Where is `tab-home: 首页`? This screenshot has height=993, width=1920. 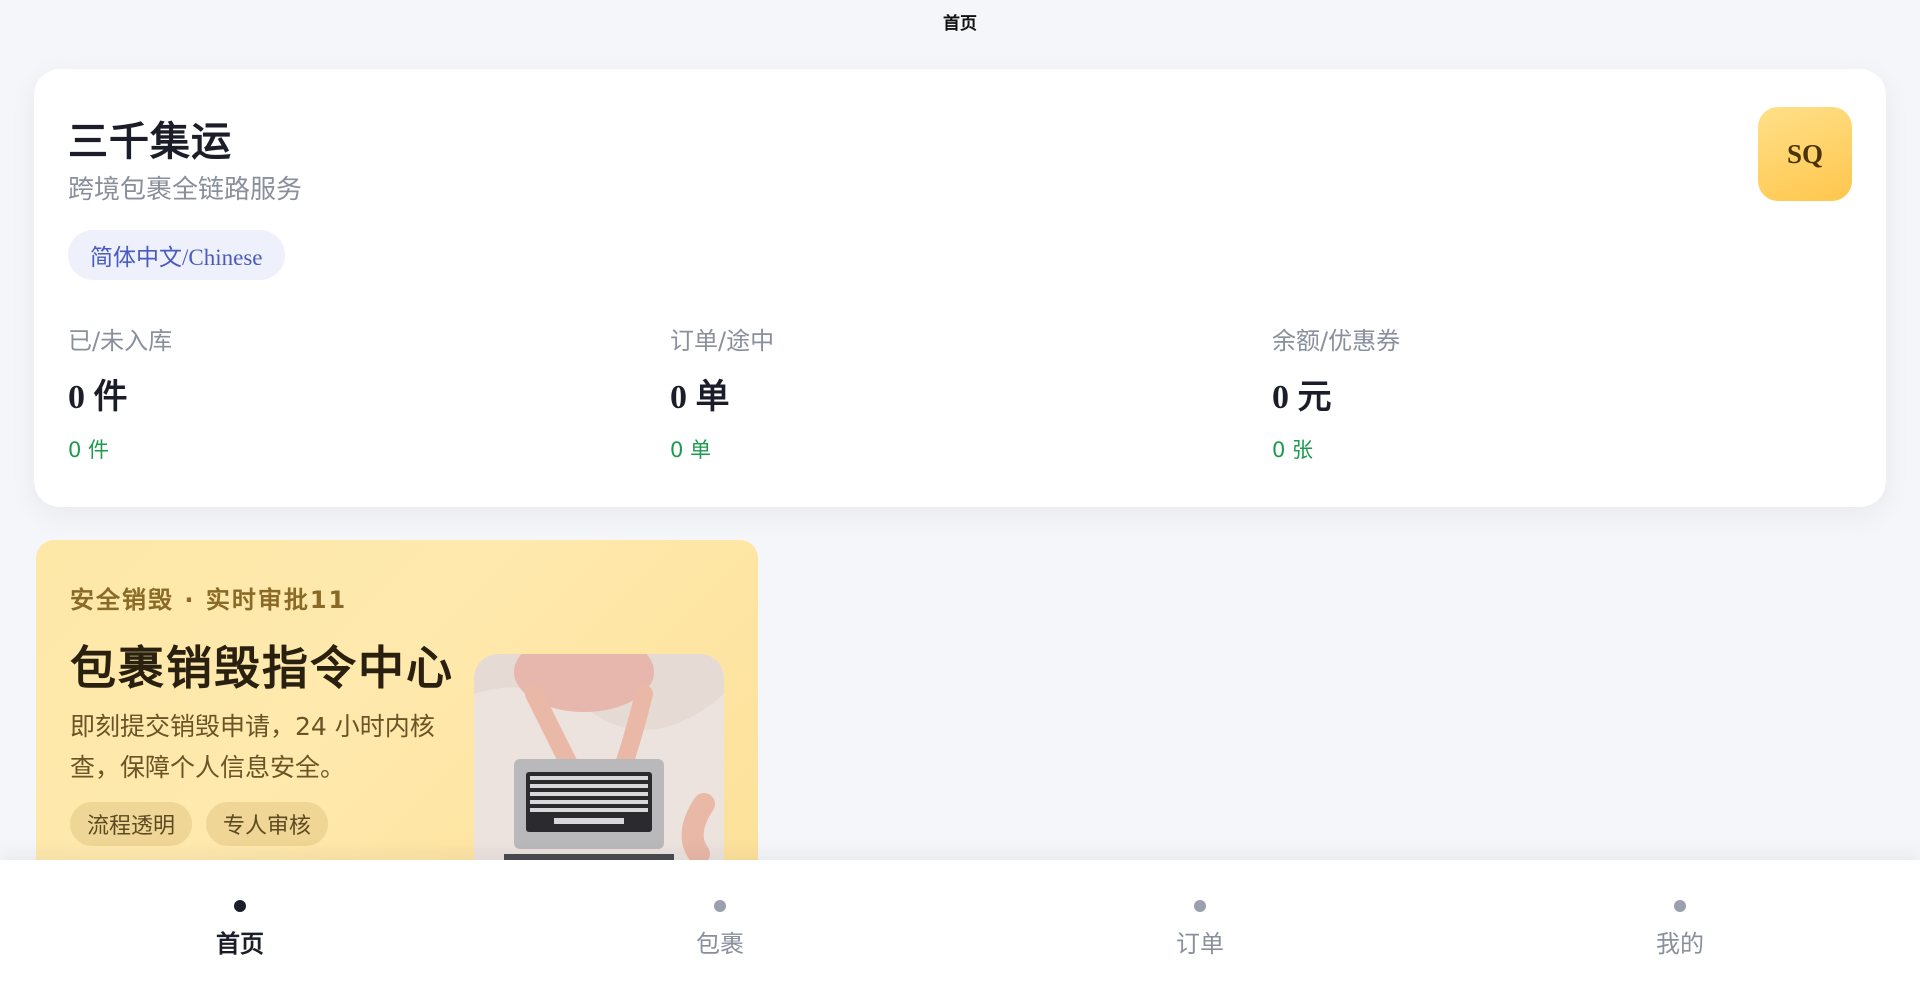
tab-home: 首页 is located at coordinates (240, 926).